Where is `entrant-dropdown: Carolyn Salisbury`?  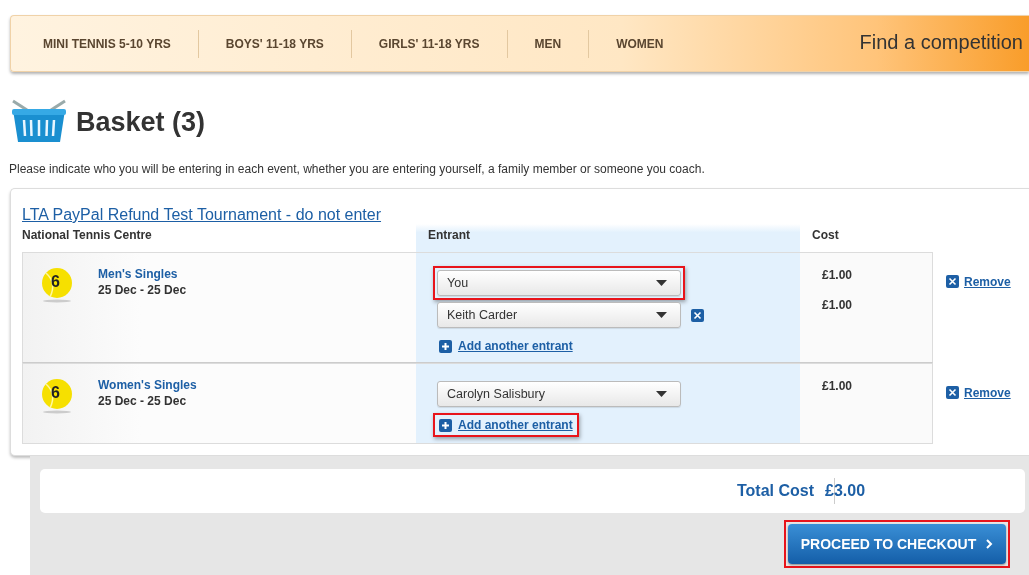 entrant-dropdown: Carolyn Salisbury is located at coordinates (559, 394).